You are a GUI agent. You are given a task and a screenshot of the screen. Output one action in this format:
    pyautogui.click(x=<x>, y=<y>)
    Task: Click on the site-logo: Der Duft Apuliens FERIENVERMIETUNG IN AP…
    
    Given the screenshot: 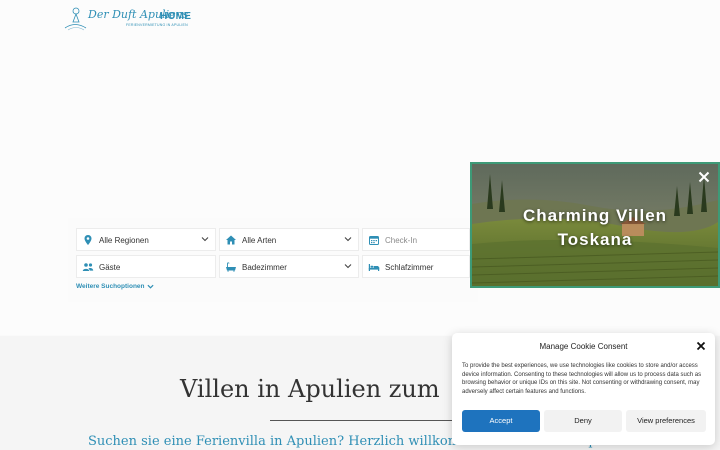 What is the action you would take?
    pyautogui.click(x=125, y=18)
    